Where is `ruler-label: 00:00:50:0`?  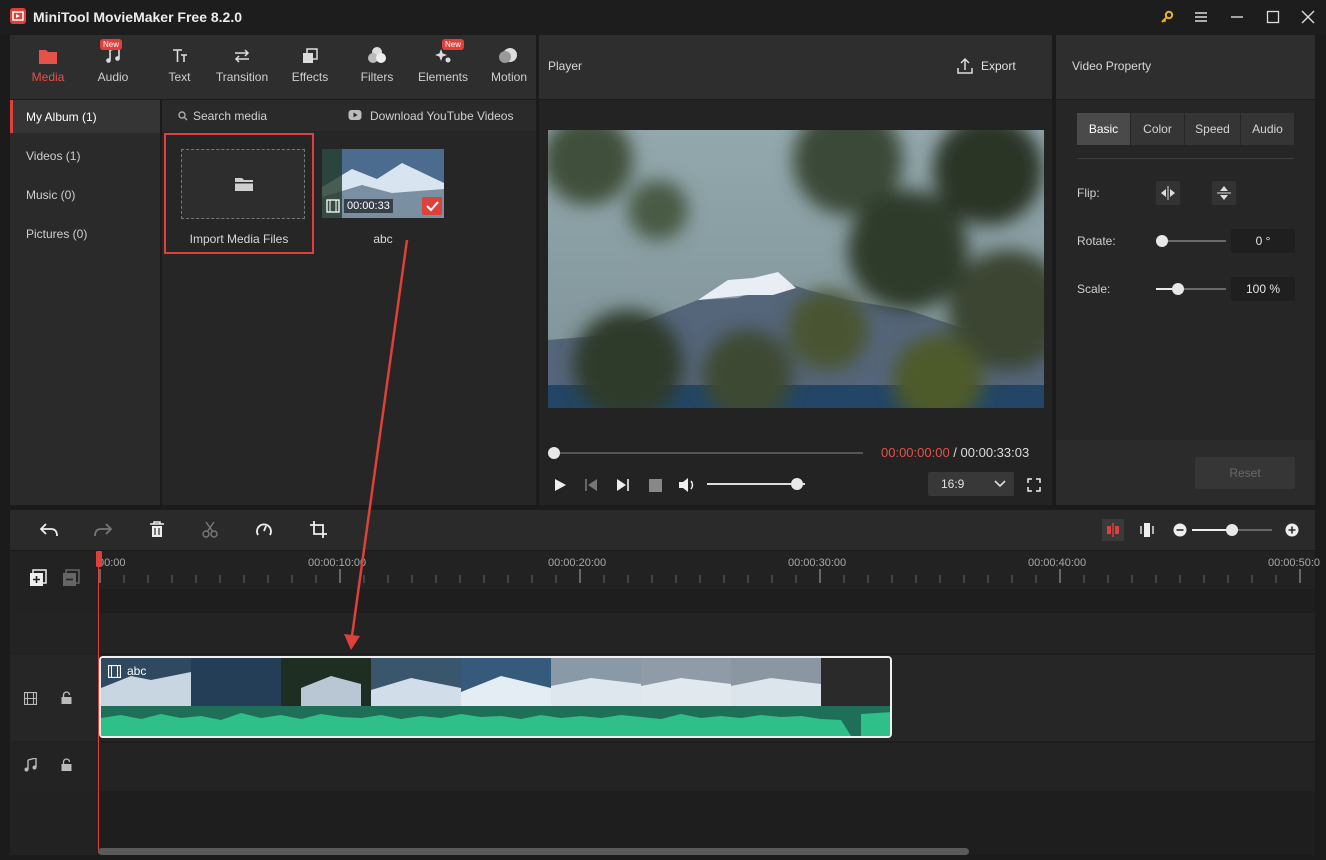 ruler-label: 00:00:50:0 is located at coordinates (1294, 563).